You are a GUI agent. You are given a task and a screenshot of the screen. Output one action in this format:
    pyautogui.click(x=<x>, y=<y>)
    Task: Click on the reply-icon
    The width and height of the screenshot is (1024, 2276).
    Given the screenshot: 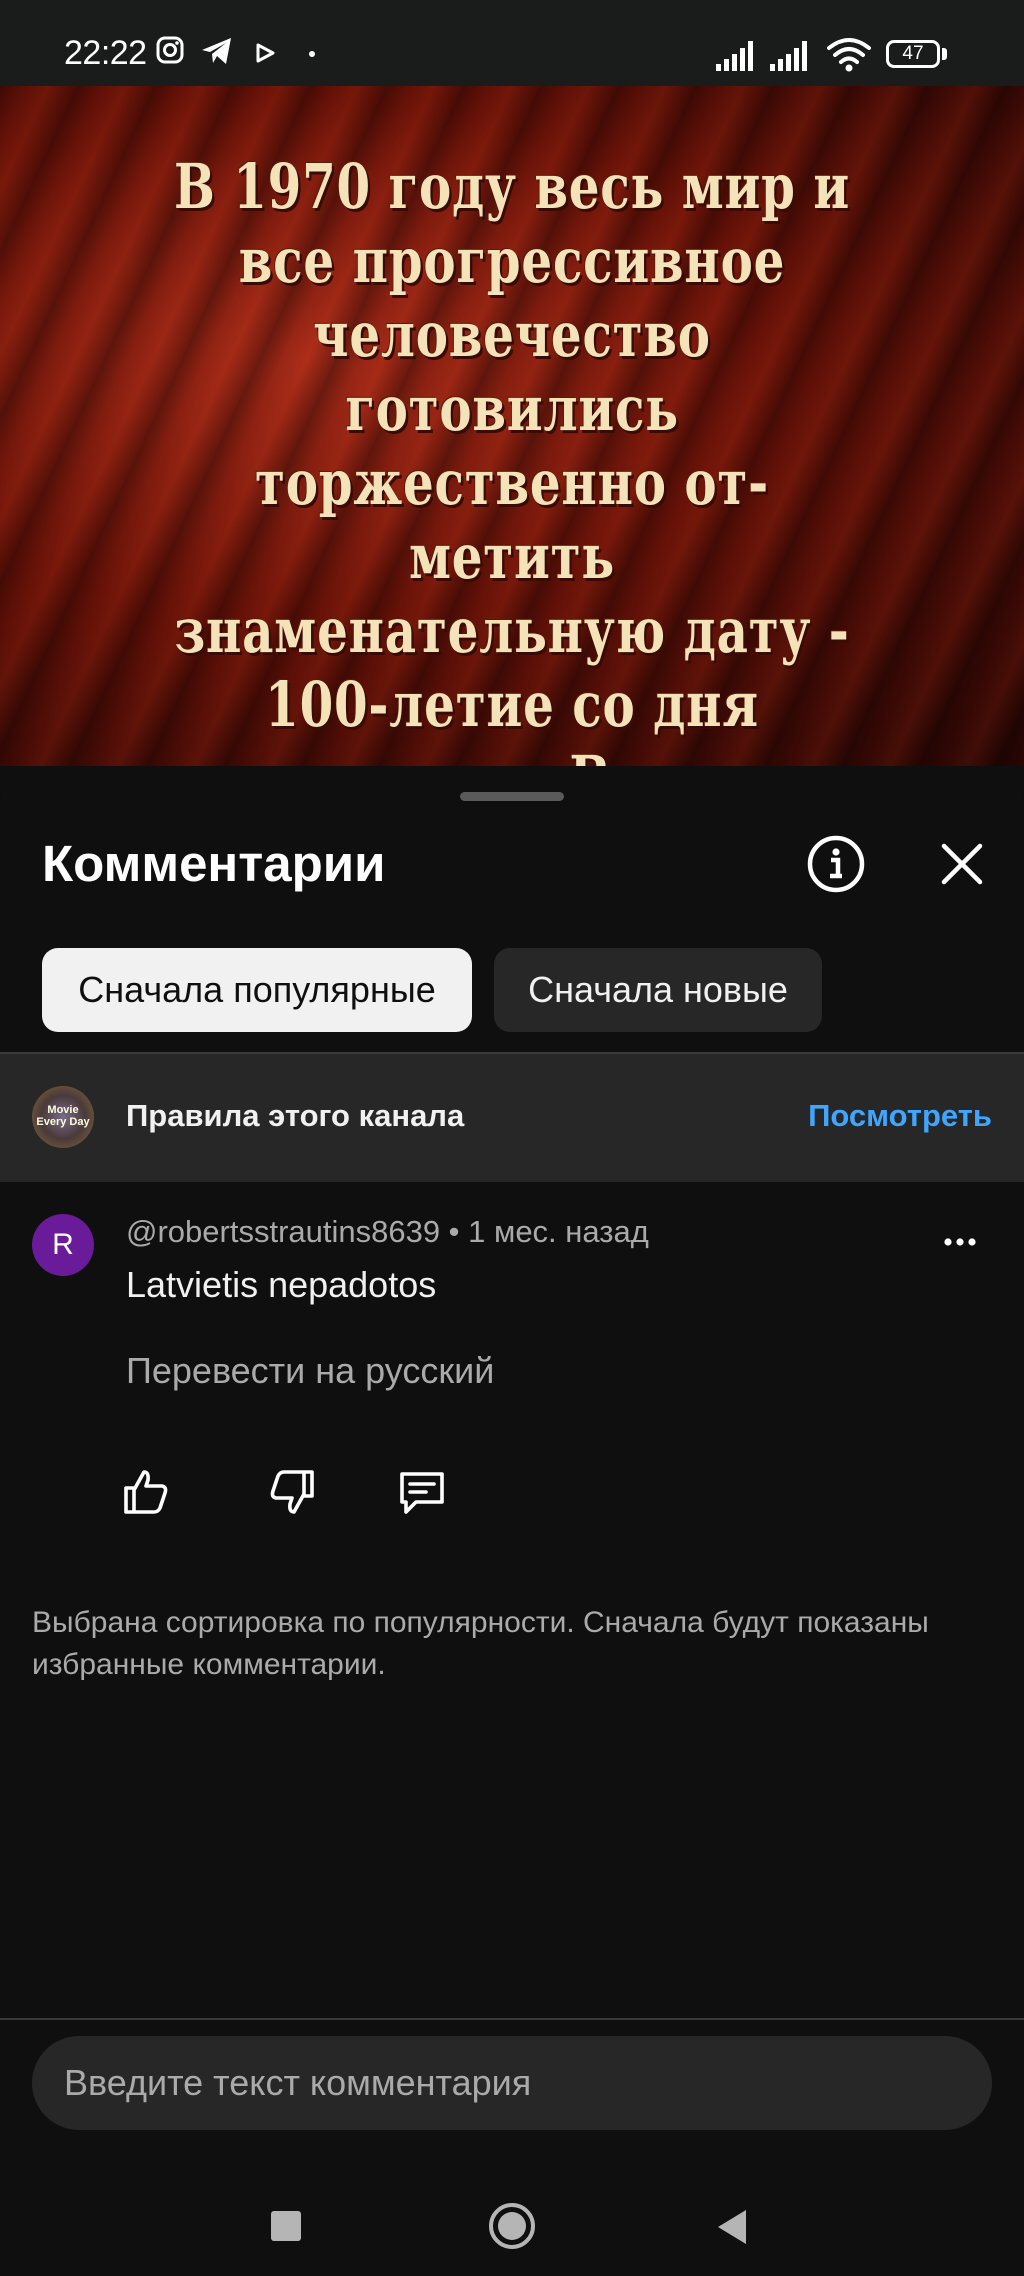 What is the action you would take?
    pyautogui.click(x=422, y=1492)
    